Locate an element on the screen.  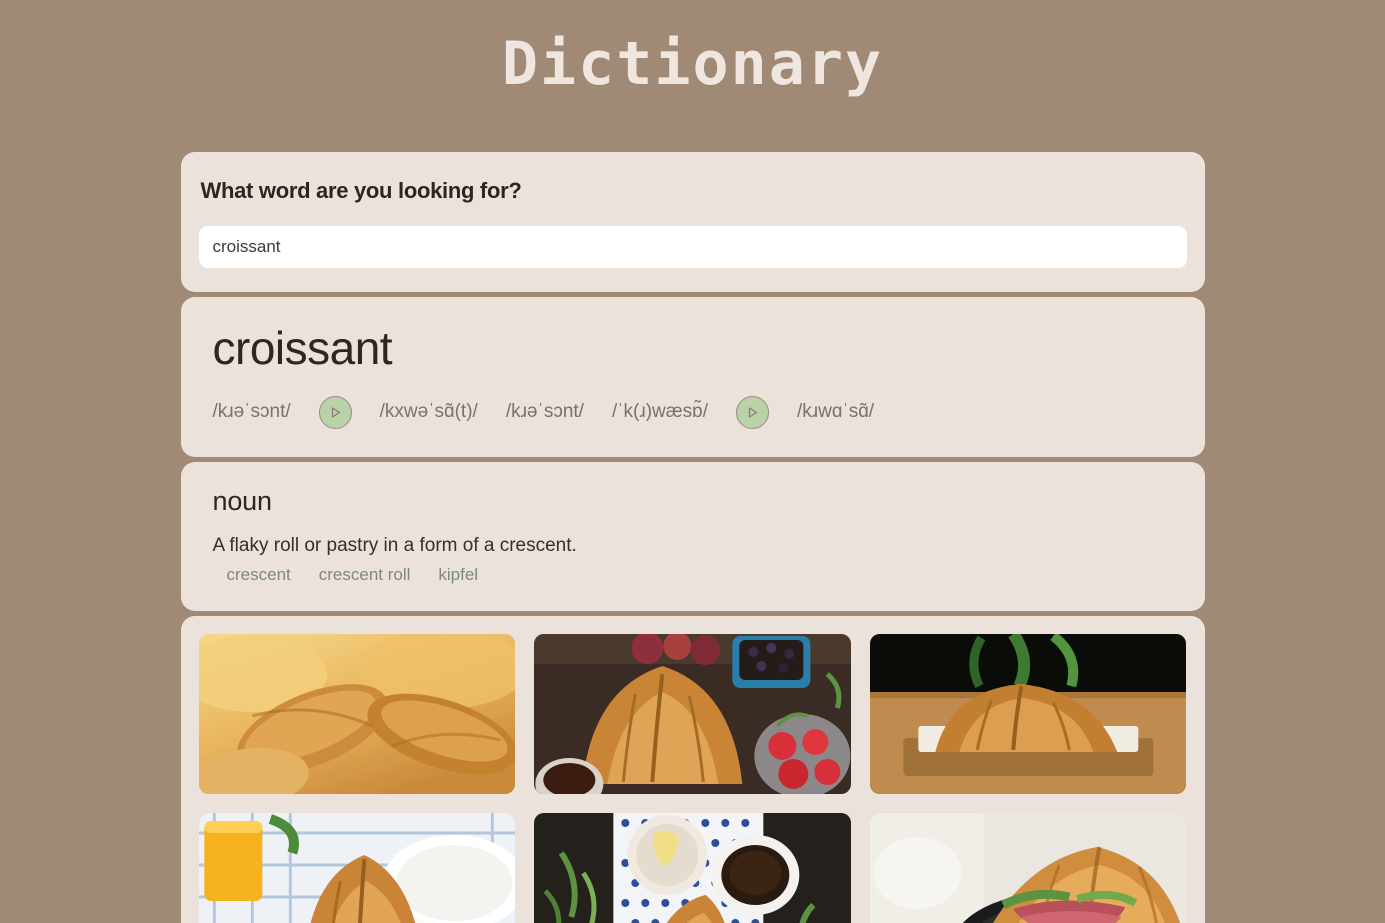
pronunciation-ipa: /ˈk(ɹ)wæsɒ̃/ is located at coordinates (659, 412).